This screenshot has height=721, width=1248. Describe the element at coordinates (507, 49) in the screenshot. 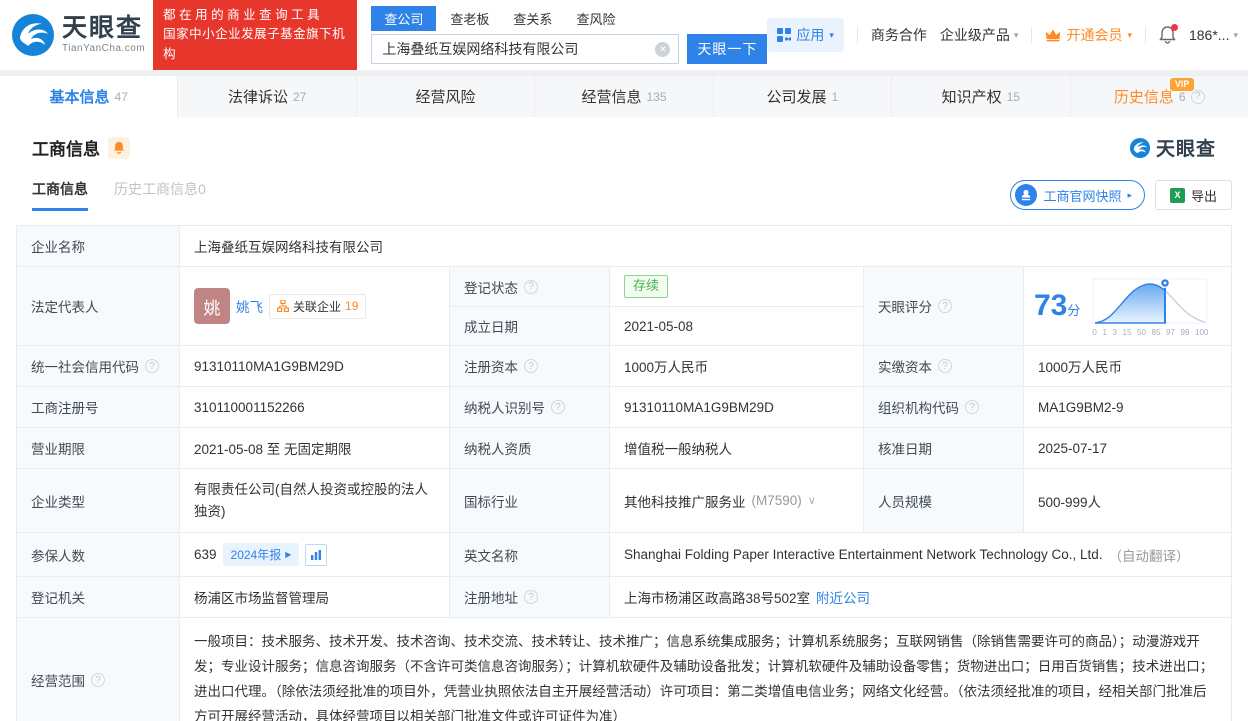

I see `search-input` at that location.